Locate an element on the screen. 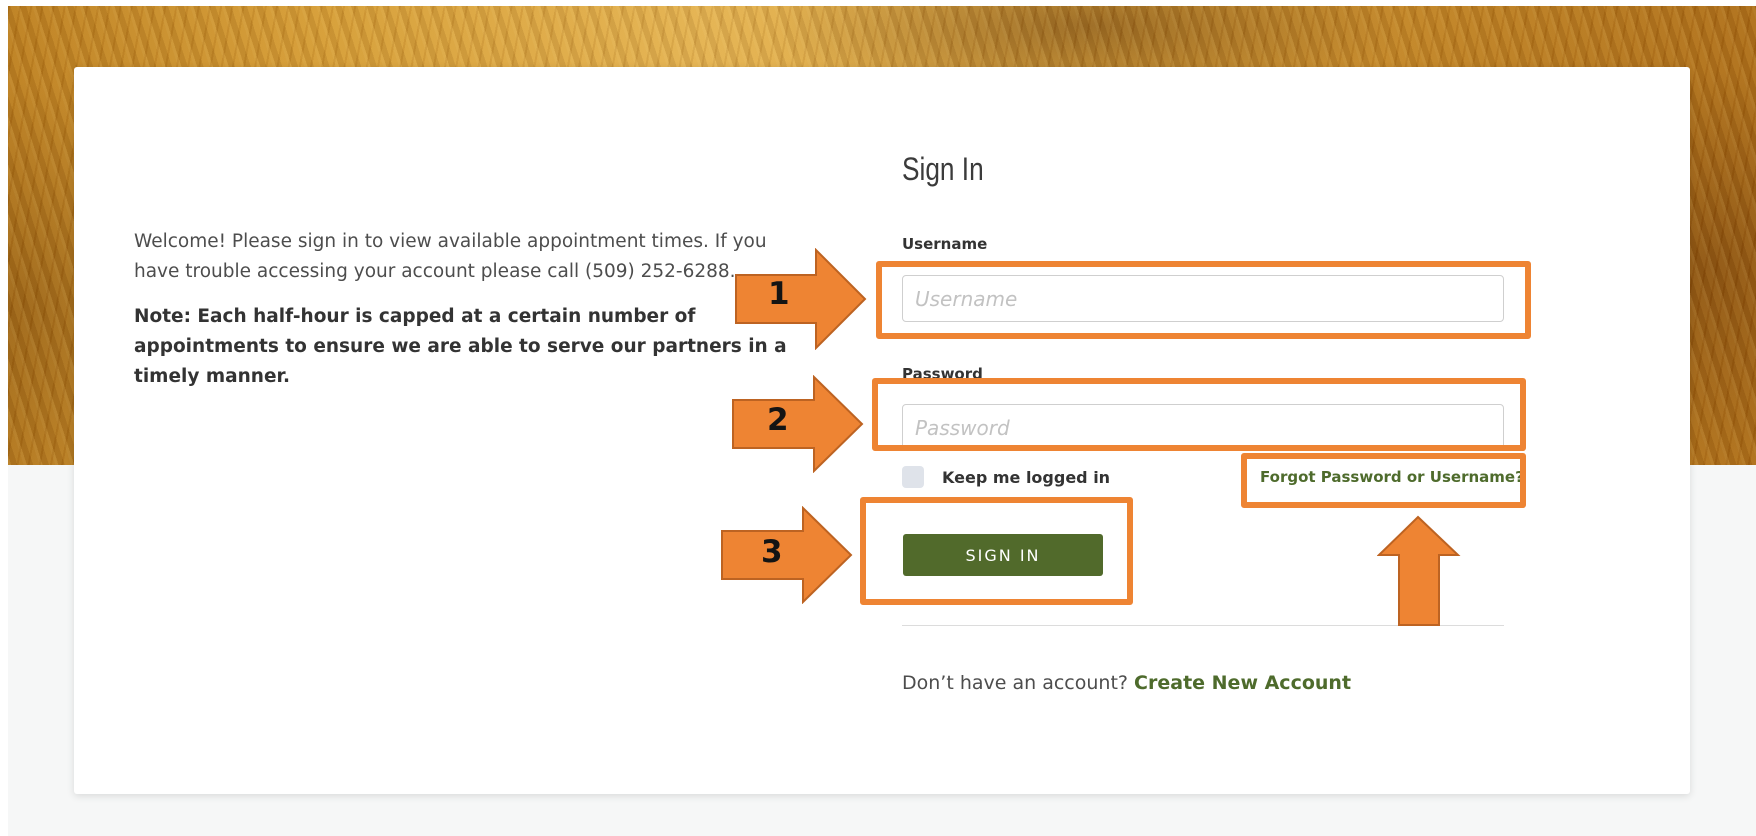 Image resolution: width=1756 pixels, height=836 pixels. keep-logged-in-label: Keep me logged in is located at coordinates (1026, 477).